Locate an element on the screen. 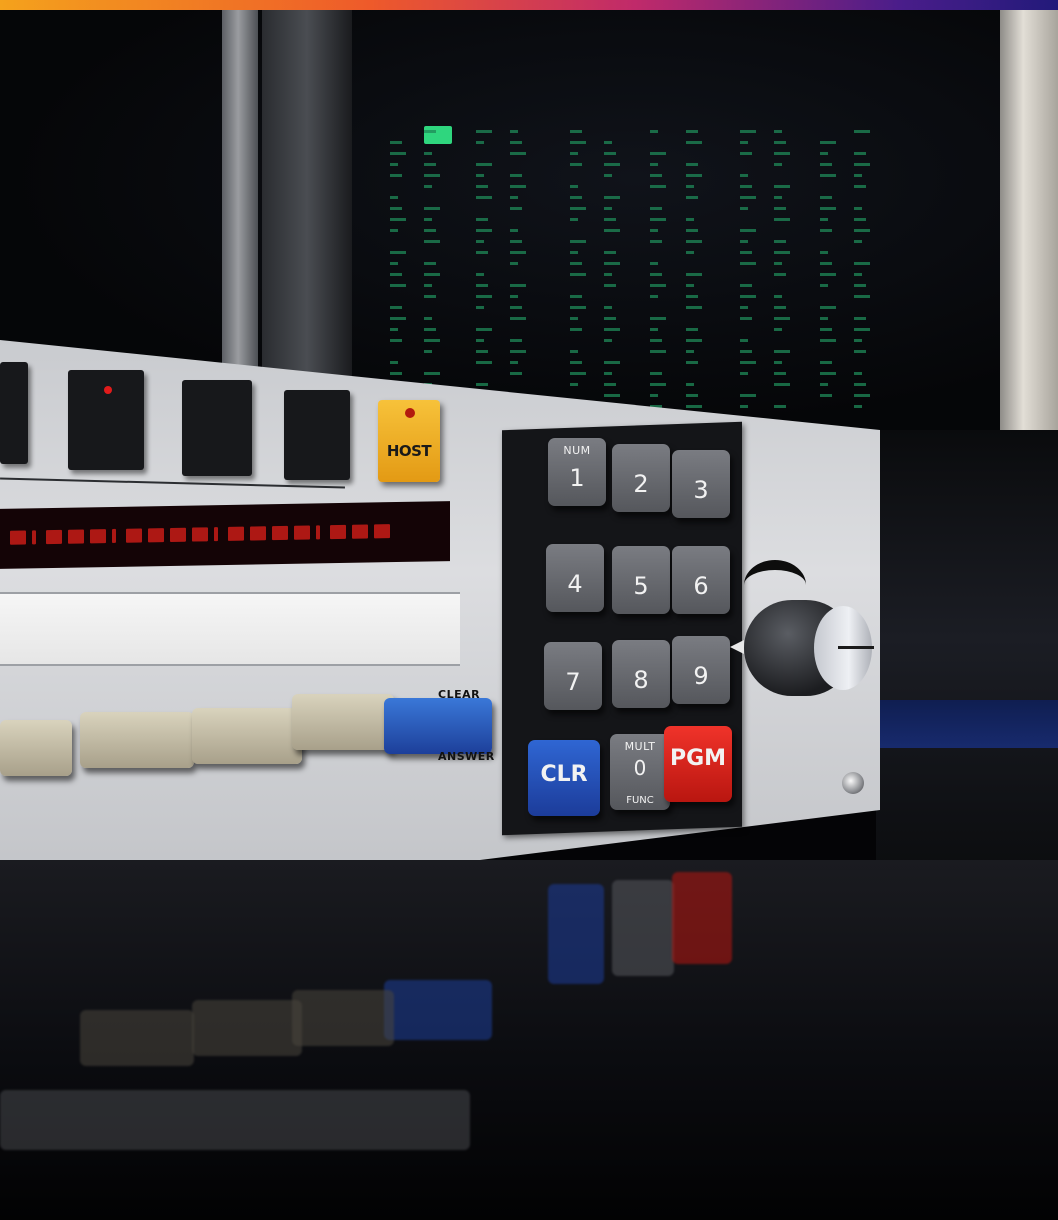  host-key: HOST is located at coordinates (409, 441).